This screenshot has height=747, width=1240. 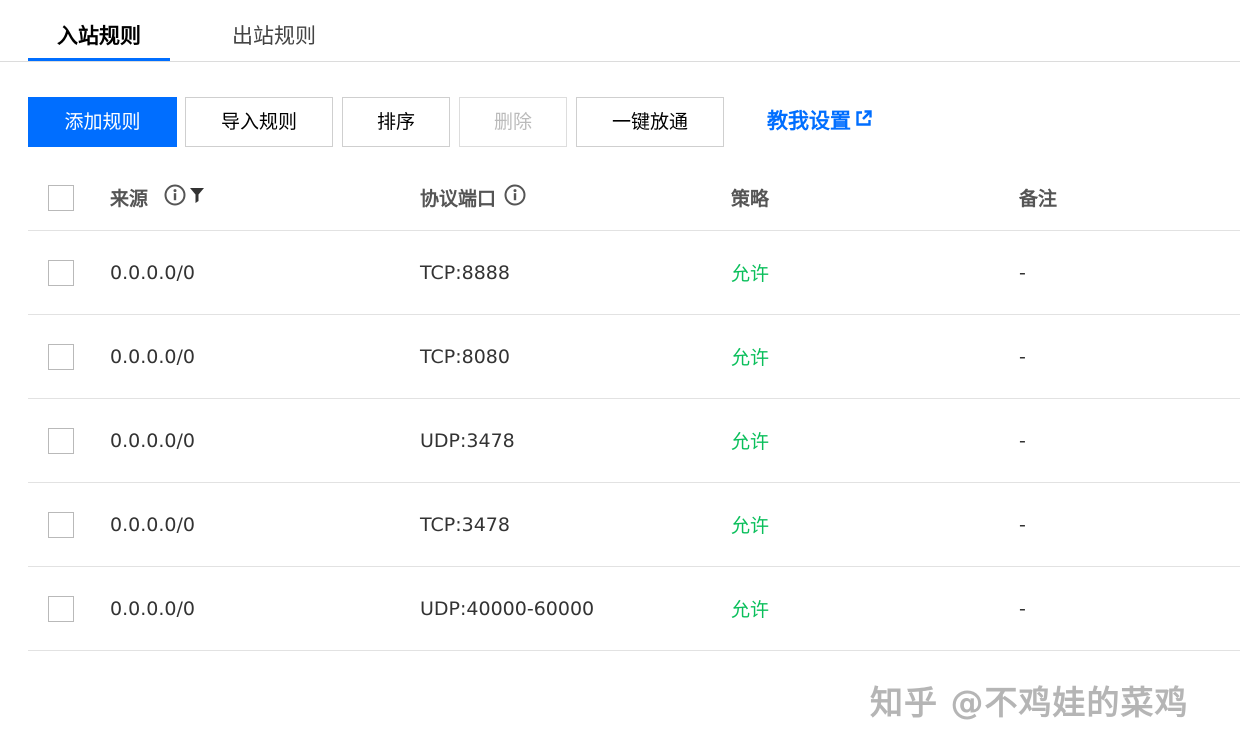 I want to click on table-header: 来源 协议端口 策略 备注, so click(x=634, y=198).